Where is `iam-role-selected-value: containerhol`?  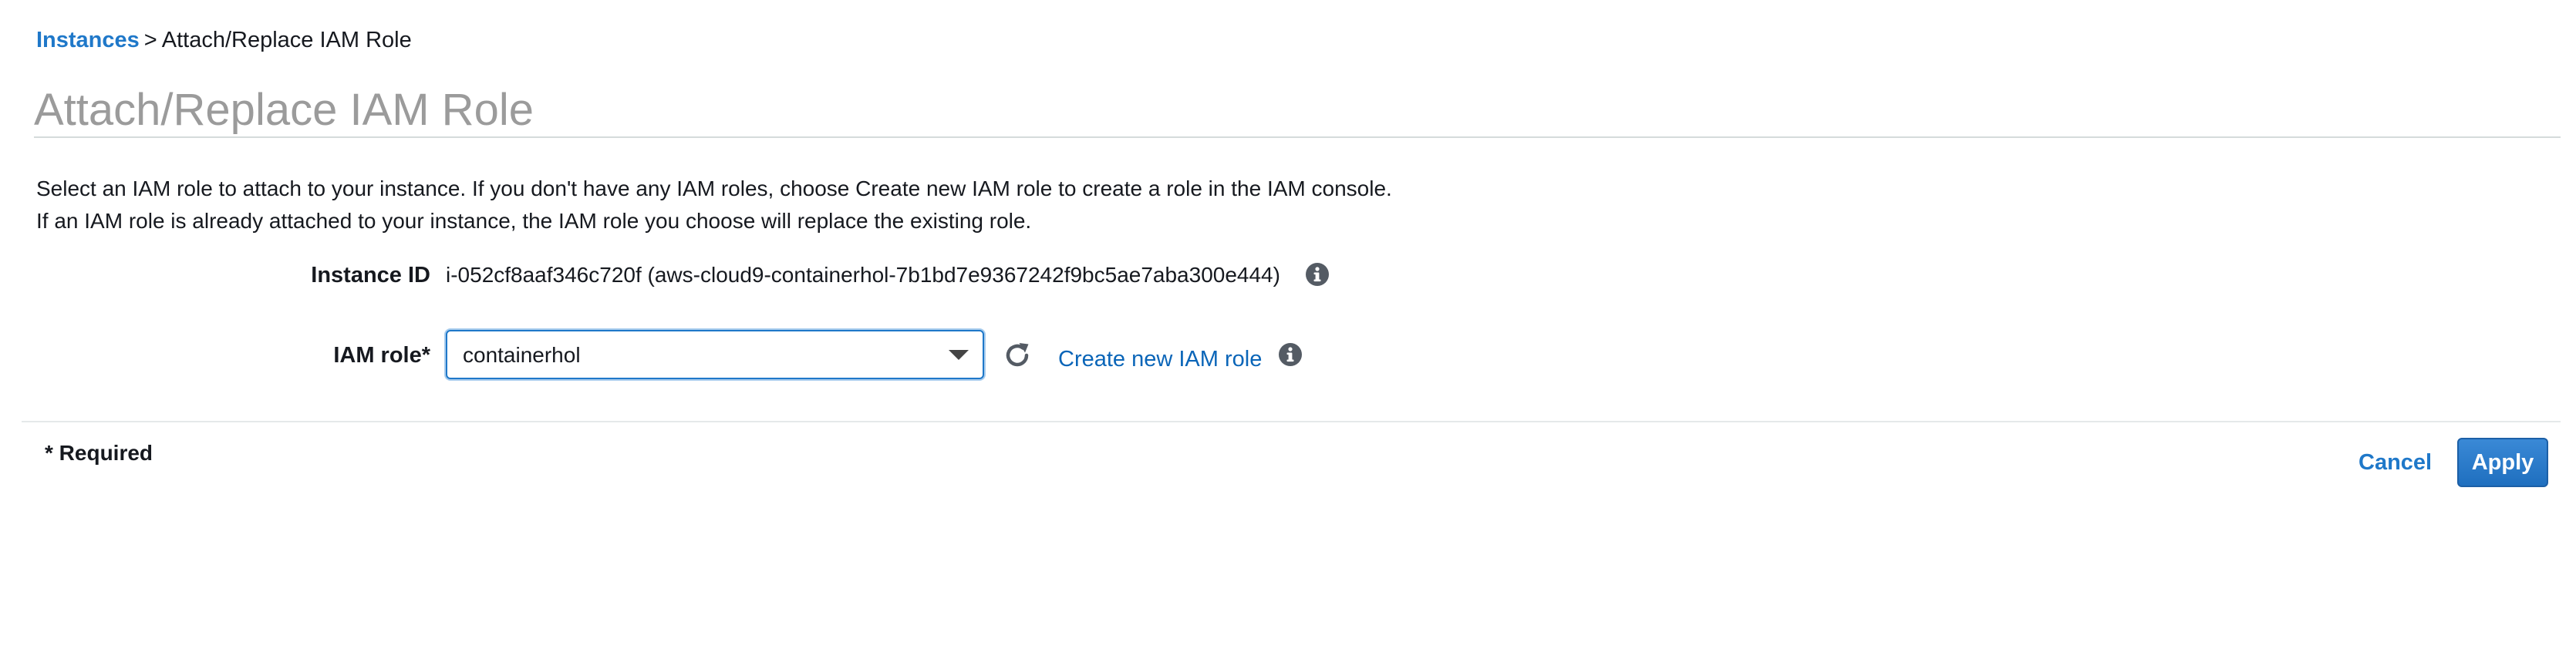 iam-role-selected-value: containerhol is located at coordinates (522, 355).